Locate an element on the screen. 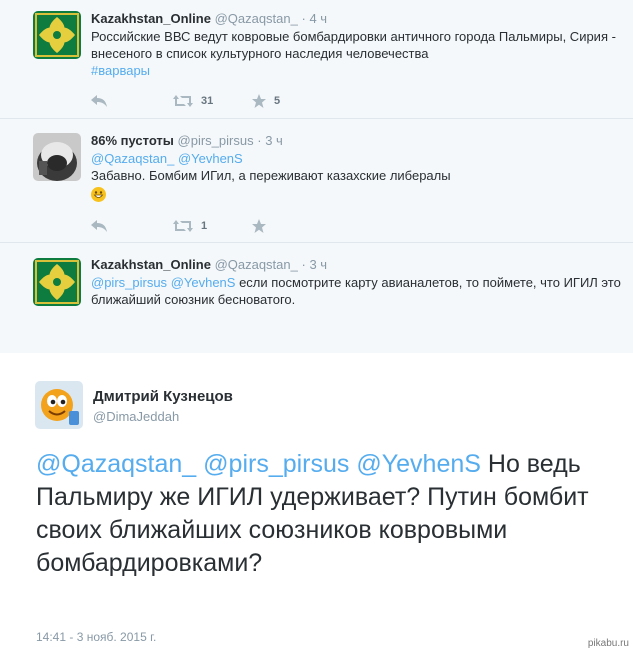 The height and width of the screenshot is (652, 633). retweet-count: 1 is located at coordinates (204, 226).